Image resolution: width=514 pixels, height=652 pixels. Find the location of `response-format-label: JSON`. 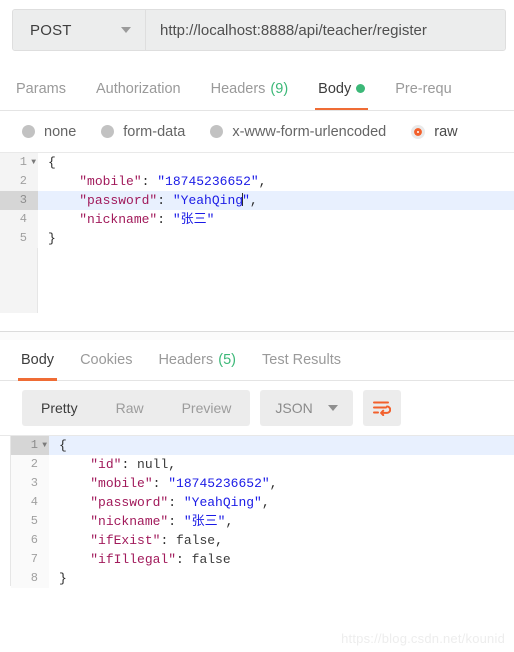

response-format-label: JSON is located at coordinates (294, 408).